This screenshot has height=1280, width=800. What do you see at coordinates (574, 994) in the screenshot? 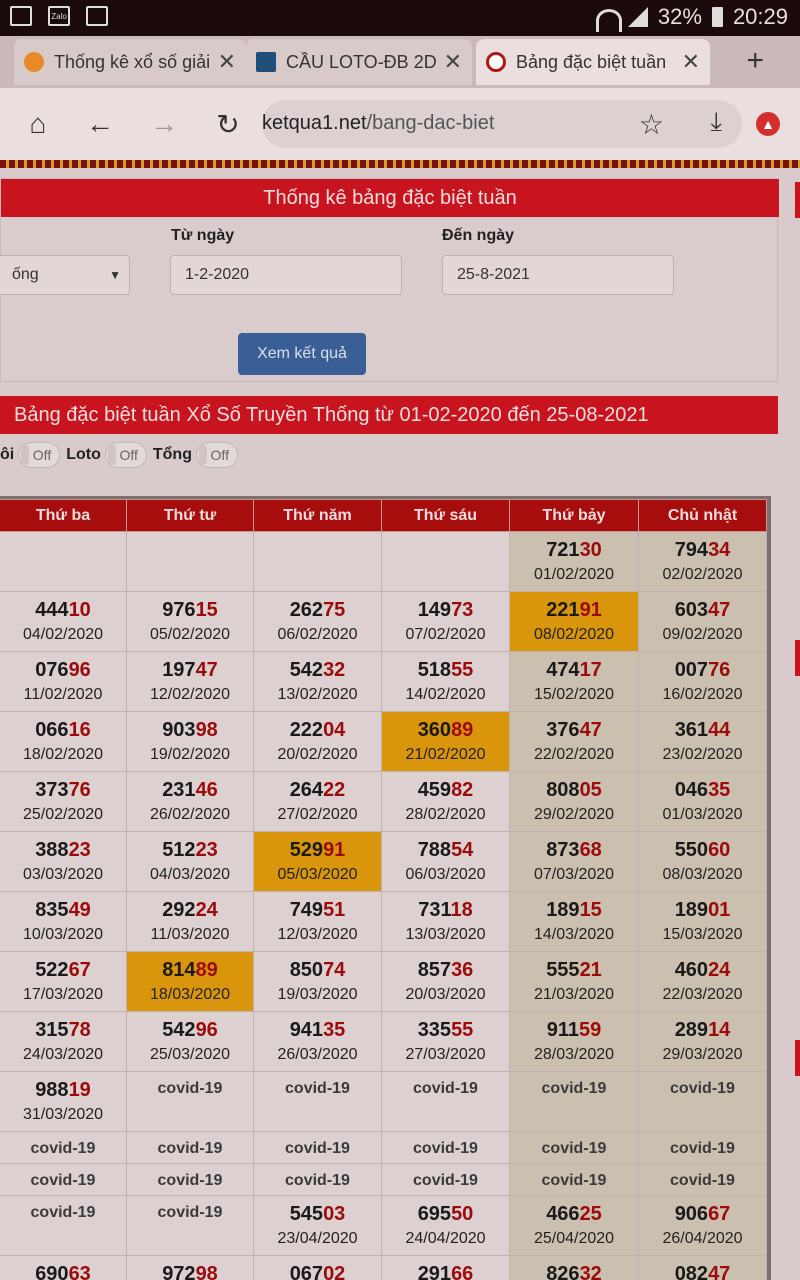
I see `result-date: 21/03/2020` at bounding box center [574, 994].